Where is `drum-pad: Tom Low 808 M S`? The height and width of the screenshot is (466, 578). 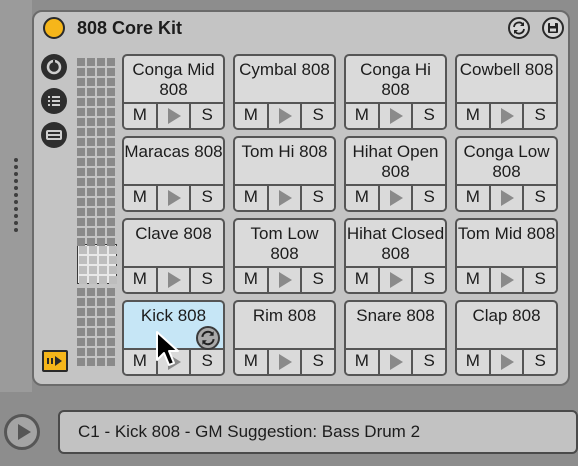 drum-pad: Tom Low 808 M S is located at coordinates (284, 256).